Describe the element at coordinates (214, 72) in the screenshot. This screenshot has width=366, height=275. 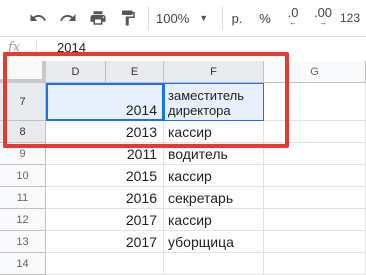
I see `column-header-f: F` at that location.